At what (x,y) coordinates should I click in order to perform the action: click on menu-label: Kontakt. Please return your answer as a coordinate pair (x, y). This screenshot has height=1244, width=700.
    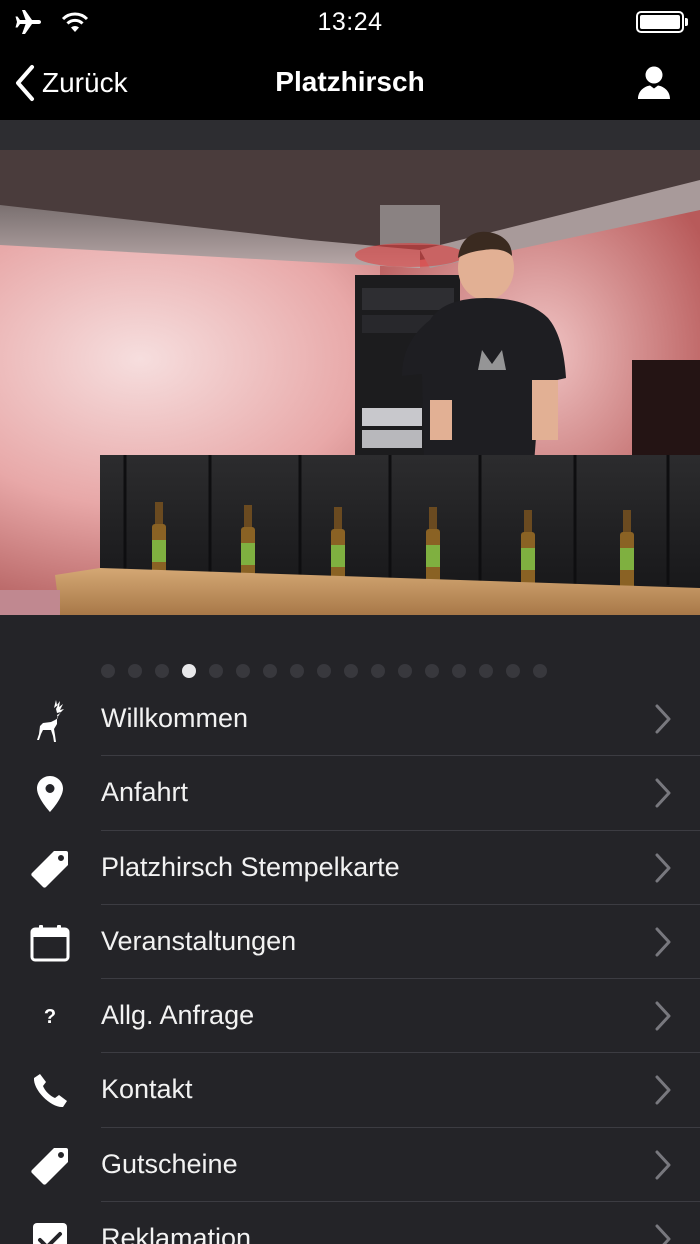
    Looking at the image, I should click on (147, 1089).